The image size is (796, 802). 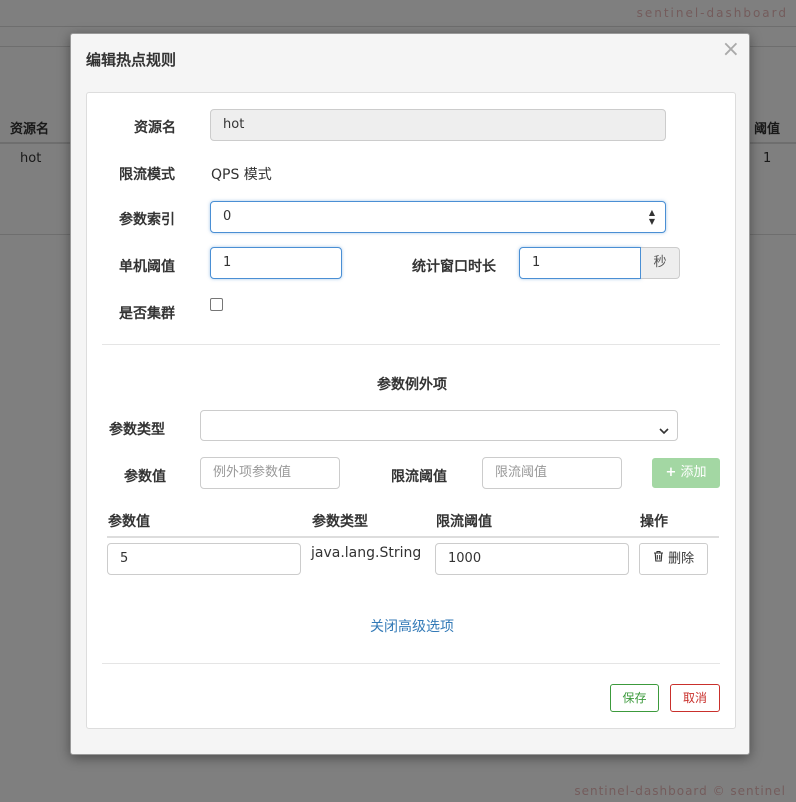 I want to click on table-header-limit: 限流阈值, so click(x=464, y=522).